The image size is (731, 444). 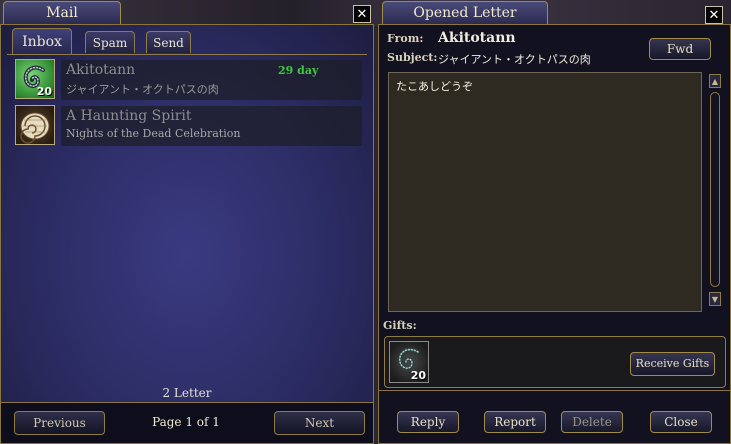 I want to click on mail-footer: Previous Page 1 of 1 Next, so click(x=187, y=422).